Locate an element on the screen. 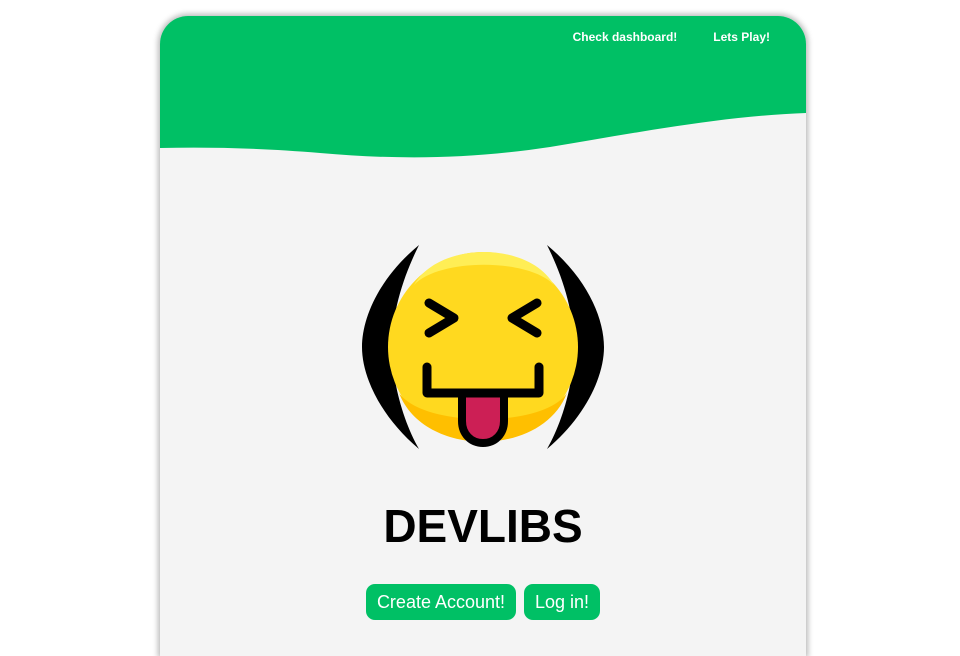 The image size is (960, 656). check-dashboard-link: Check dashboard! is located at coordinates (625, 37).